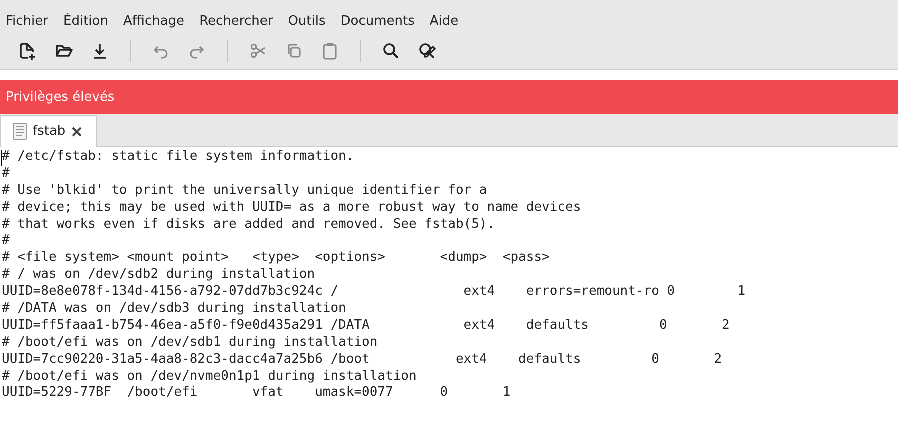 This screenshot has width=898, height=442. I want to click on code-line: UUID=5229-77BF /boot/efi vfat umask=0077 0 1, so click(256, 393).